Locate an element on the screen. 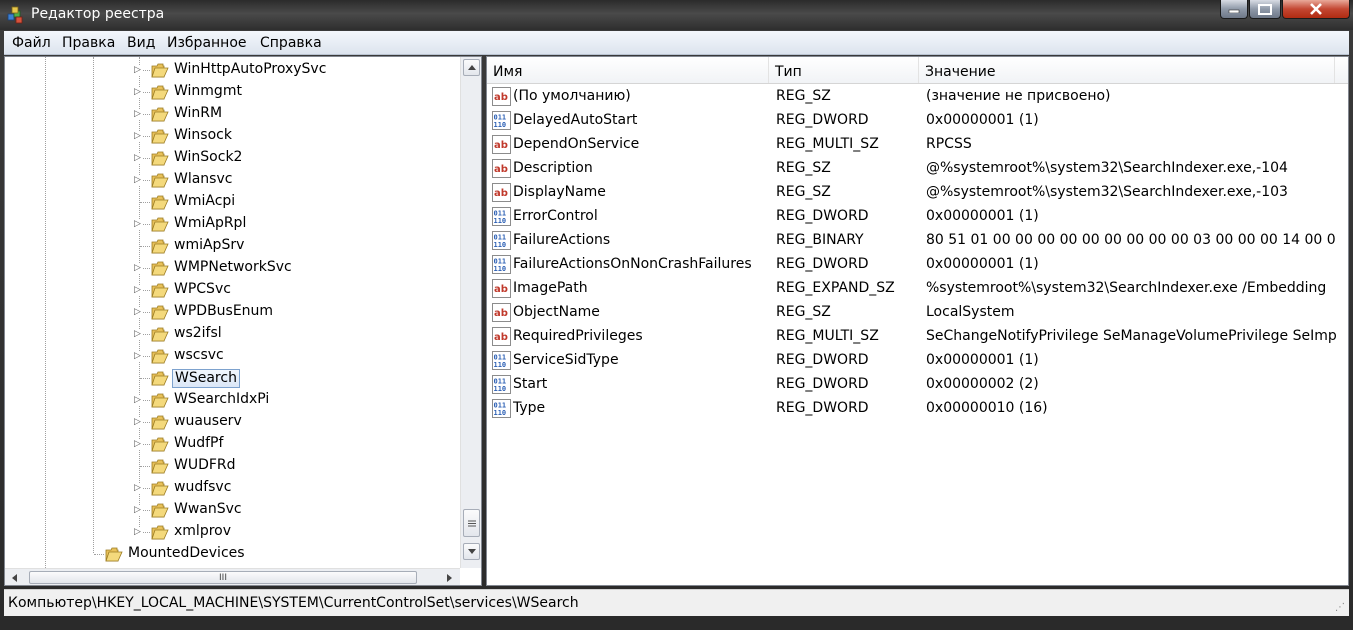 This screenshot has height=630, width=1353. scroll-right-button is located at coordinates (449, 577).